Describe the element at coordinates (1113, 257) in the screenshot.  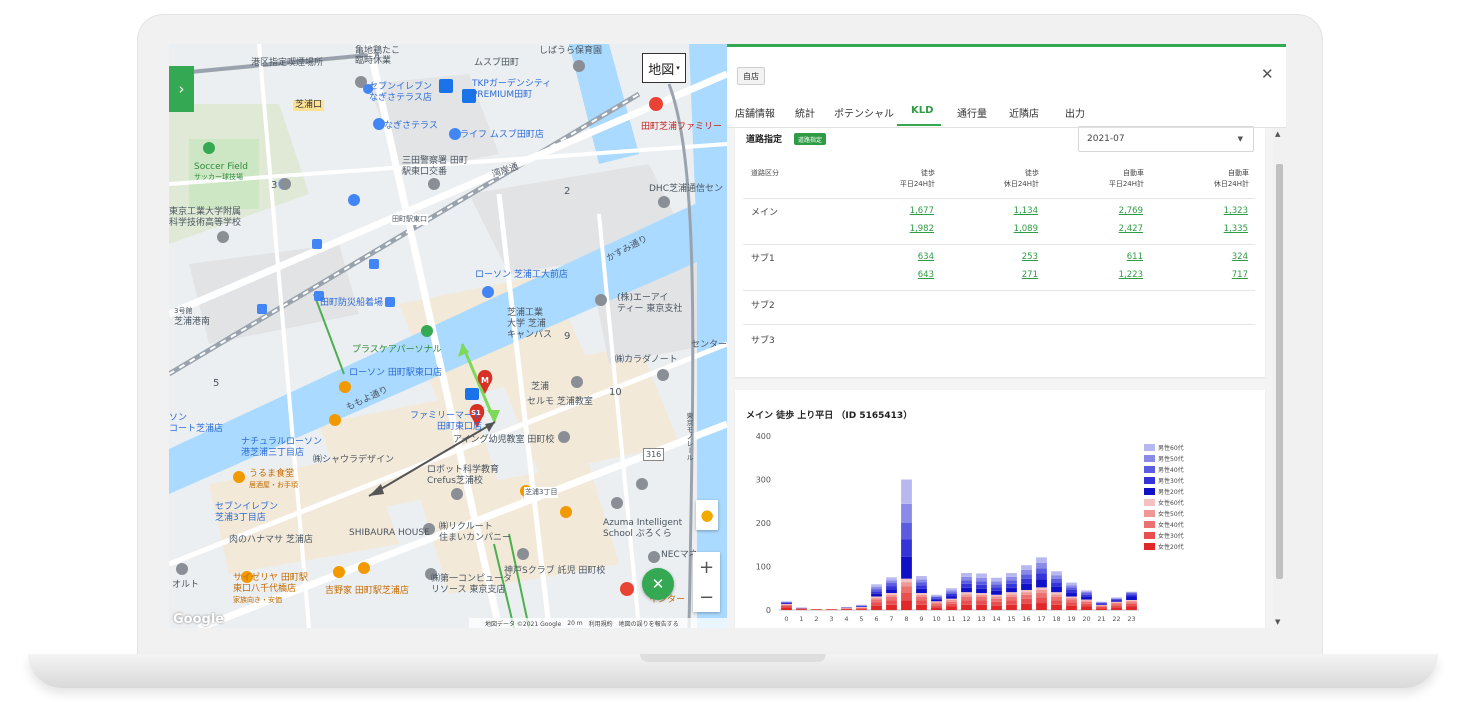
I see `value-link: 611` at that location.